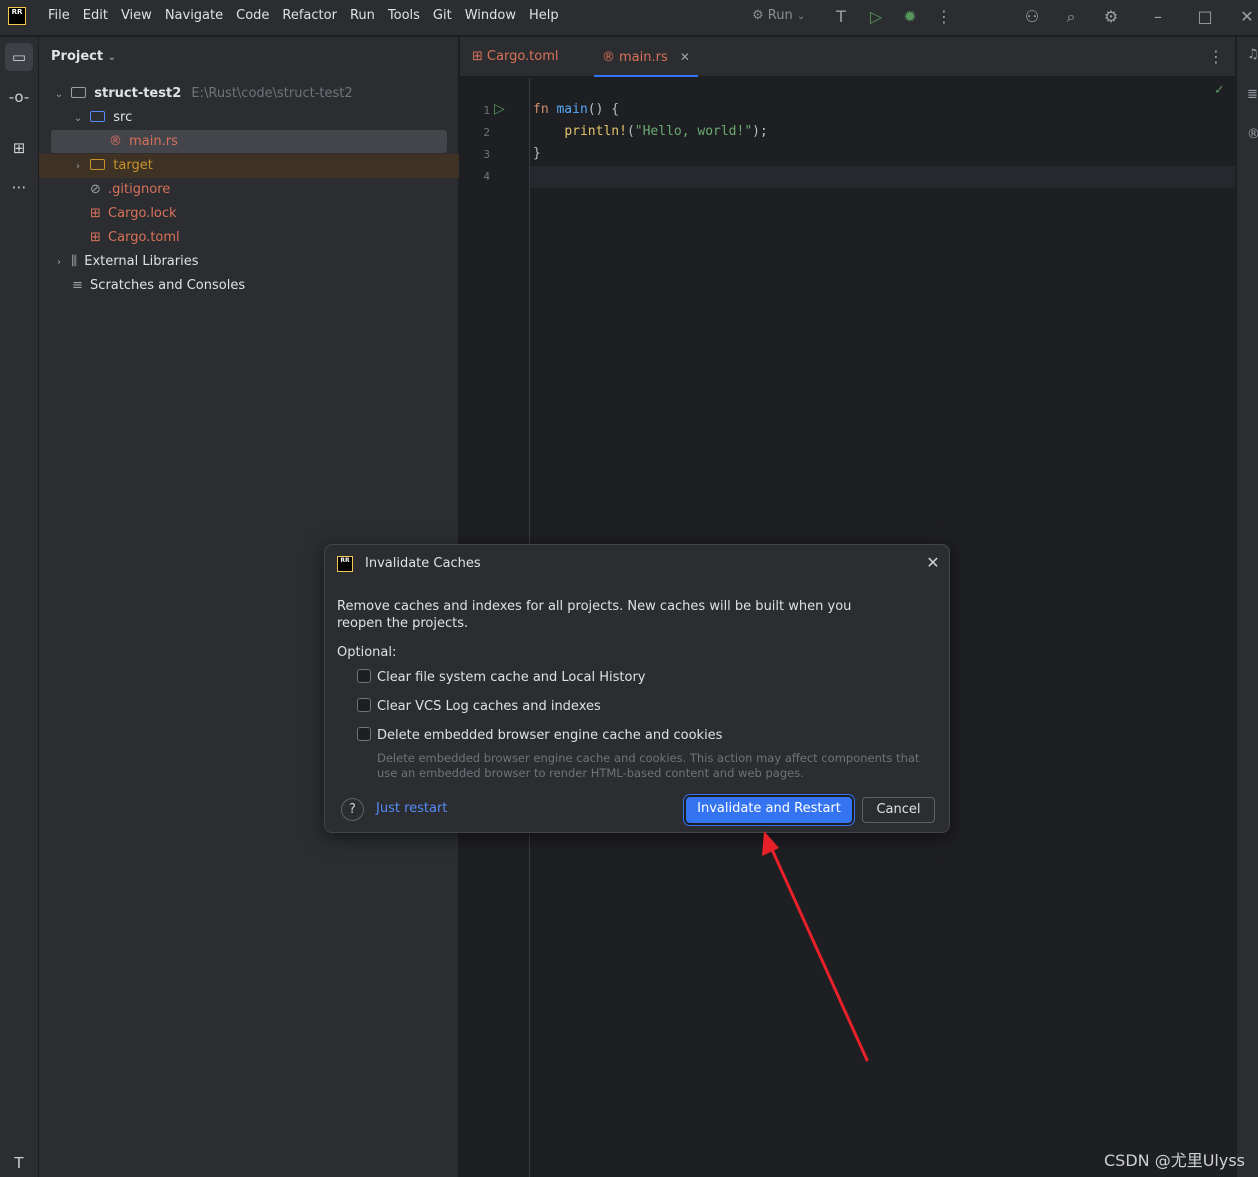 The width and height of the screenshot is (1258, 1177). Describe the element at coordinates (1158, 17) in the screenshot. I see `minimize-icon: –` at that location.